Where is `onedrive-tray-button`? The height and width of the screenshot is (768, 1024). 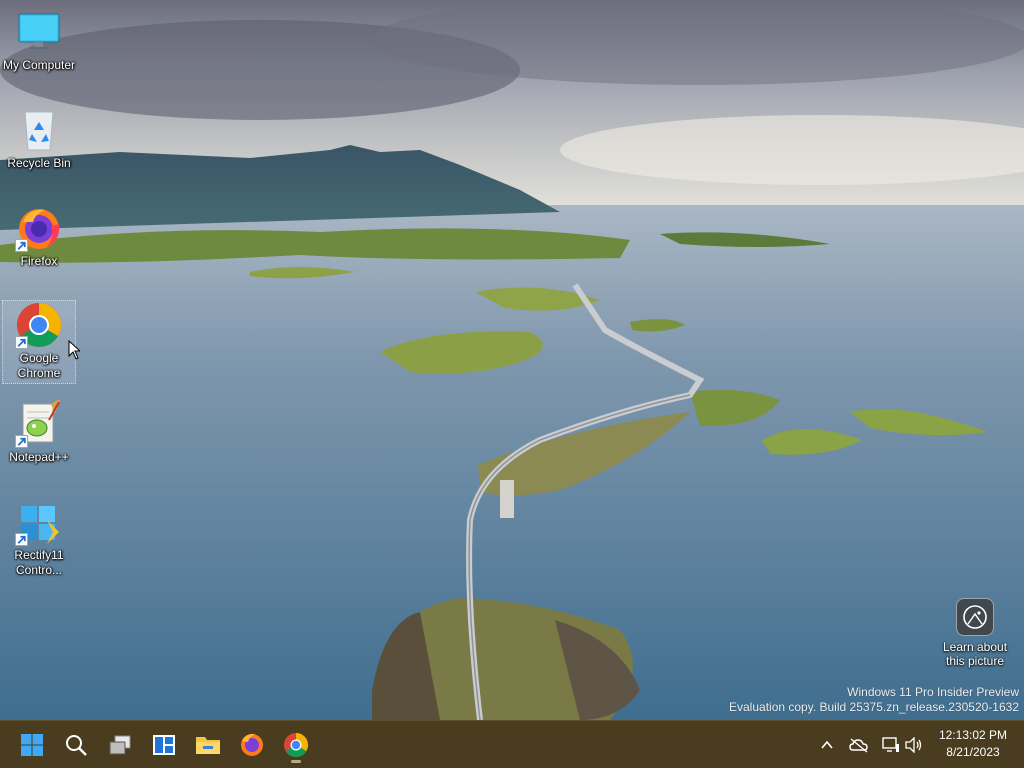 onedrive-tray-button is located at coordinates (859, 745).